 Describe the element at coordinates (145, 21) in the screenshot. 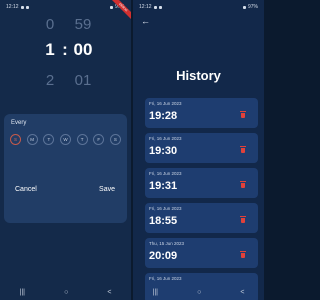

I see `back-arrow-icon: ←` at that location.